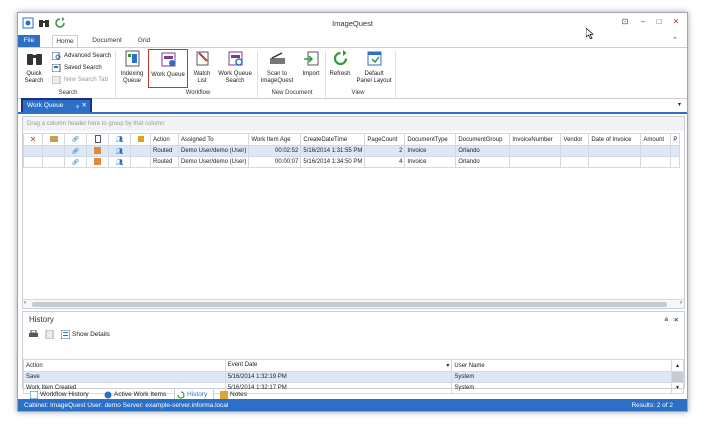 This screenshot has width=706, height=429. I want to click on view-group-label: View, so click(358, 93).